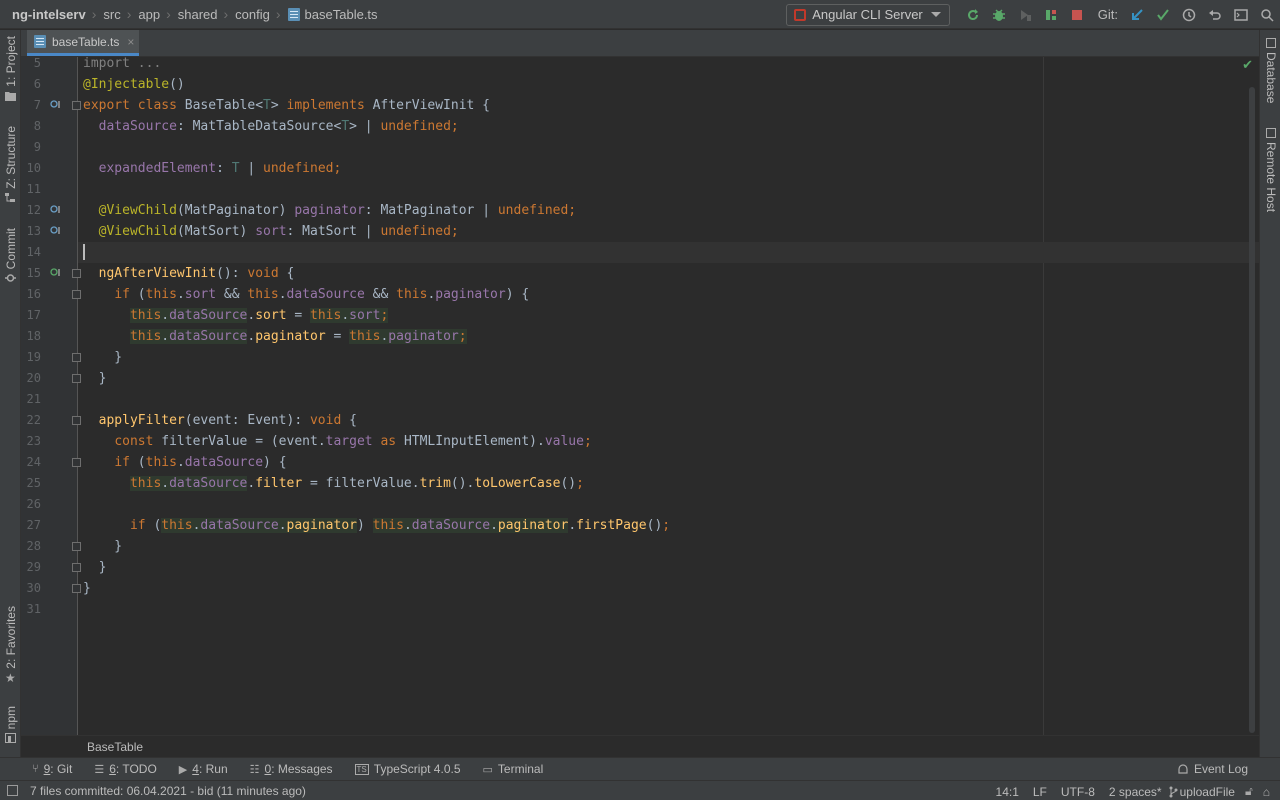 The height and width of the screenshot is (800, 1280). I want to click on vertical-scrollbar, so click(1252, 410).